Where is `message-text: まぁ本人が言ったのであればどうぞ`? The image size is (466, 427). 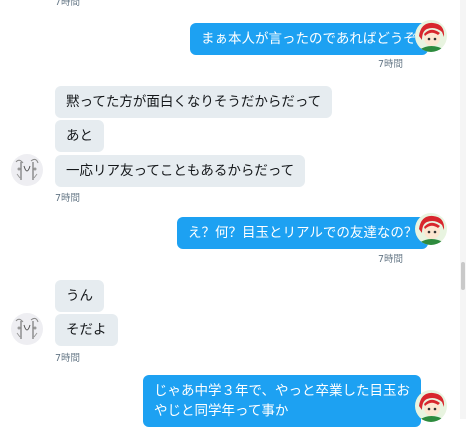
message-text: まぁ本人が言ったのであればどうぞ is located at coordinates (309, 39).